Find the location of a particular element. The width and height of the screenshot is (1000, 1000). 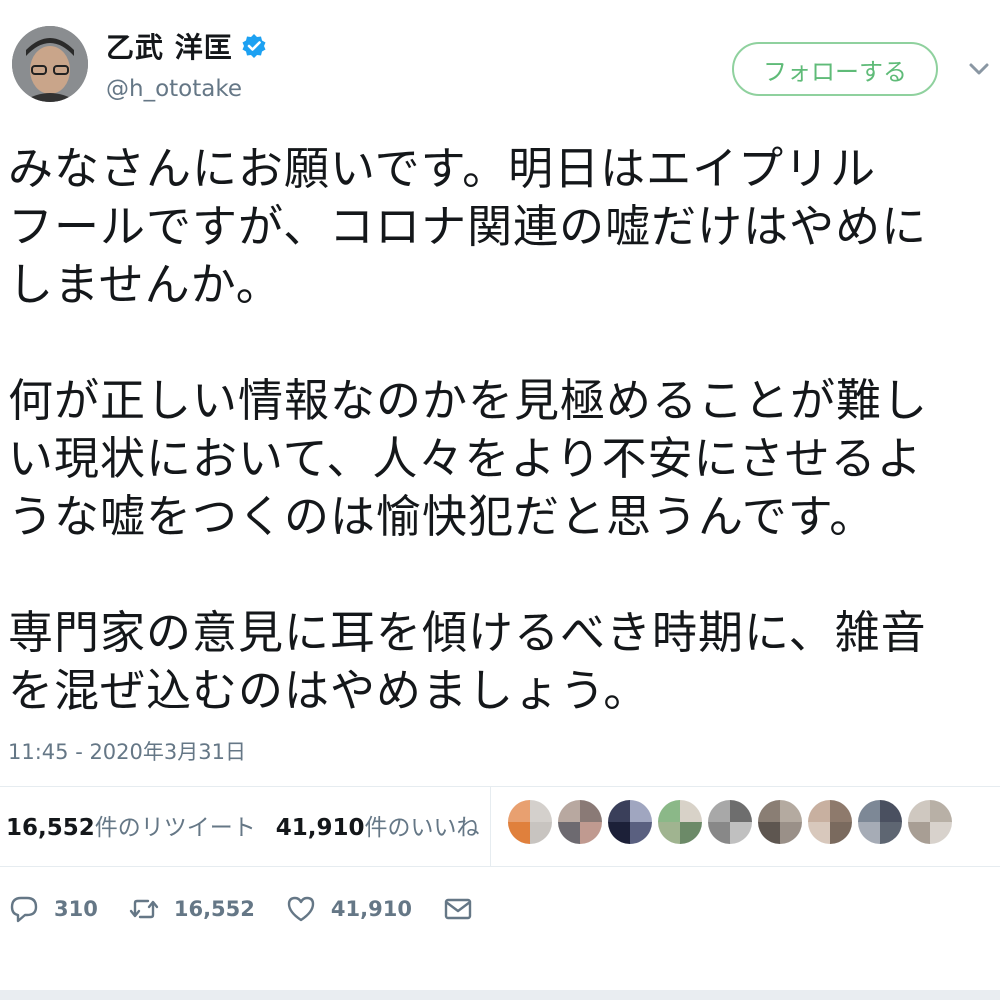

avatar-image is located at coordinates (50, 64).